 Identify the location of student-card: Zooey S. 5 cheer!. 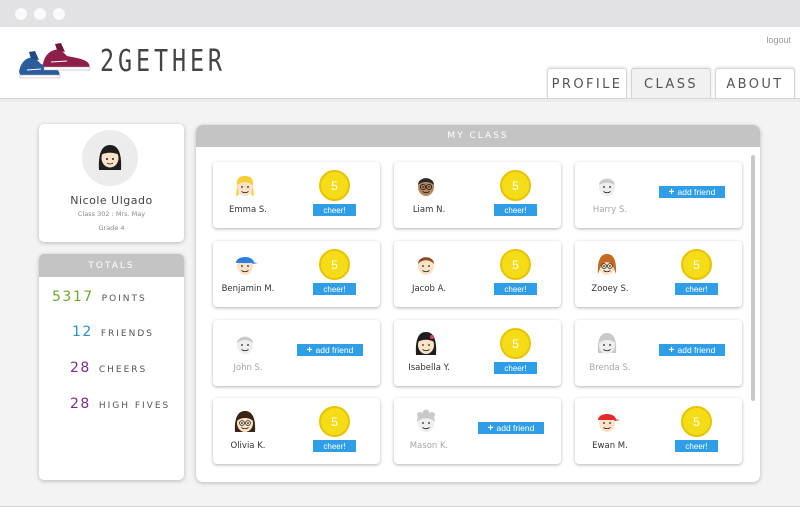
(658, 274).